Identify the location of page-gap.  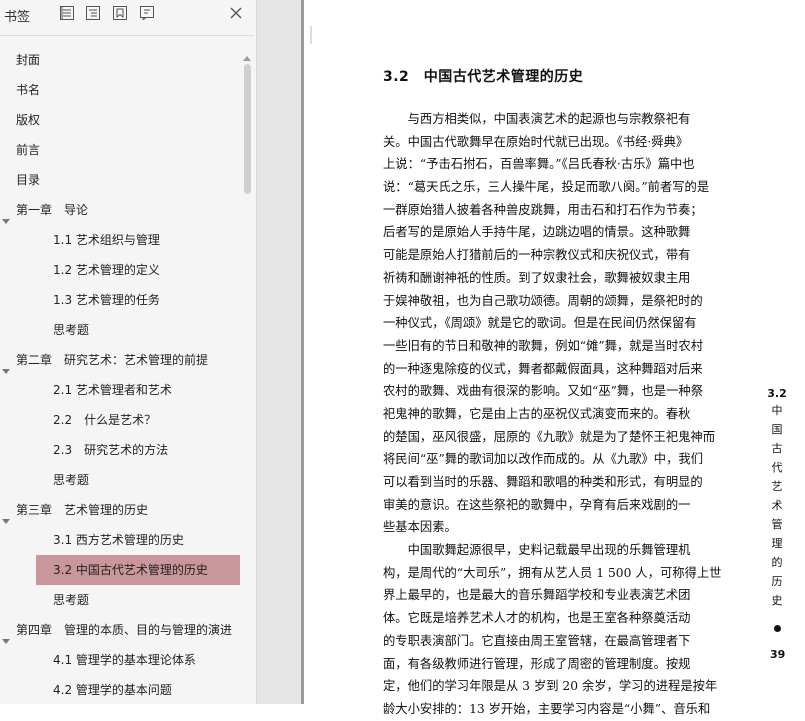
(280, 352).